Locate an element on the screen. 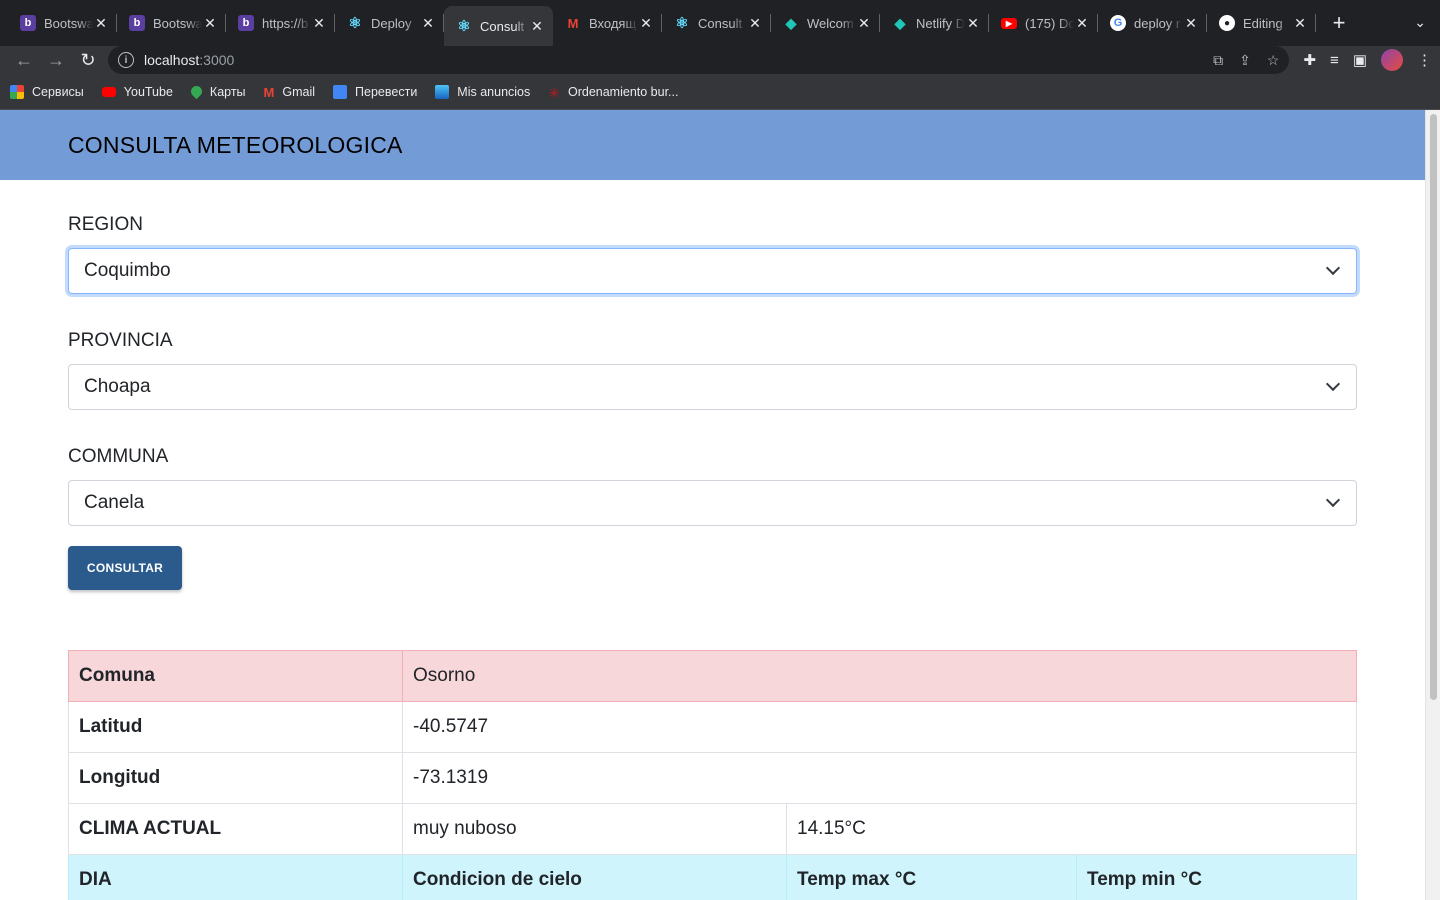 The width and height of the screenshot is (1440, 900). tab-title: Netlify D is located at coordinates (940, 23).